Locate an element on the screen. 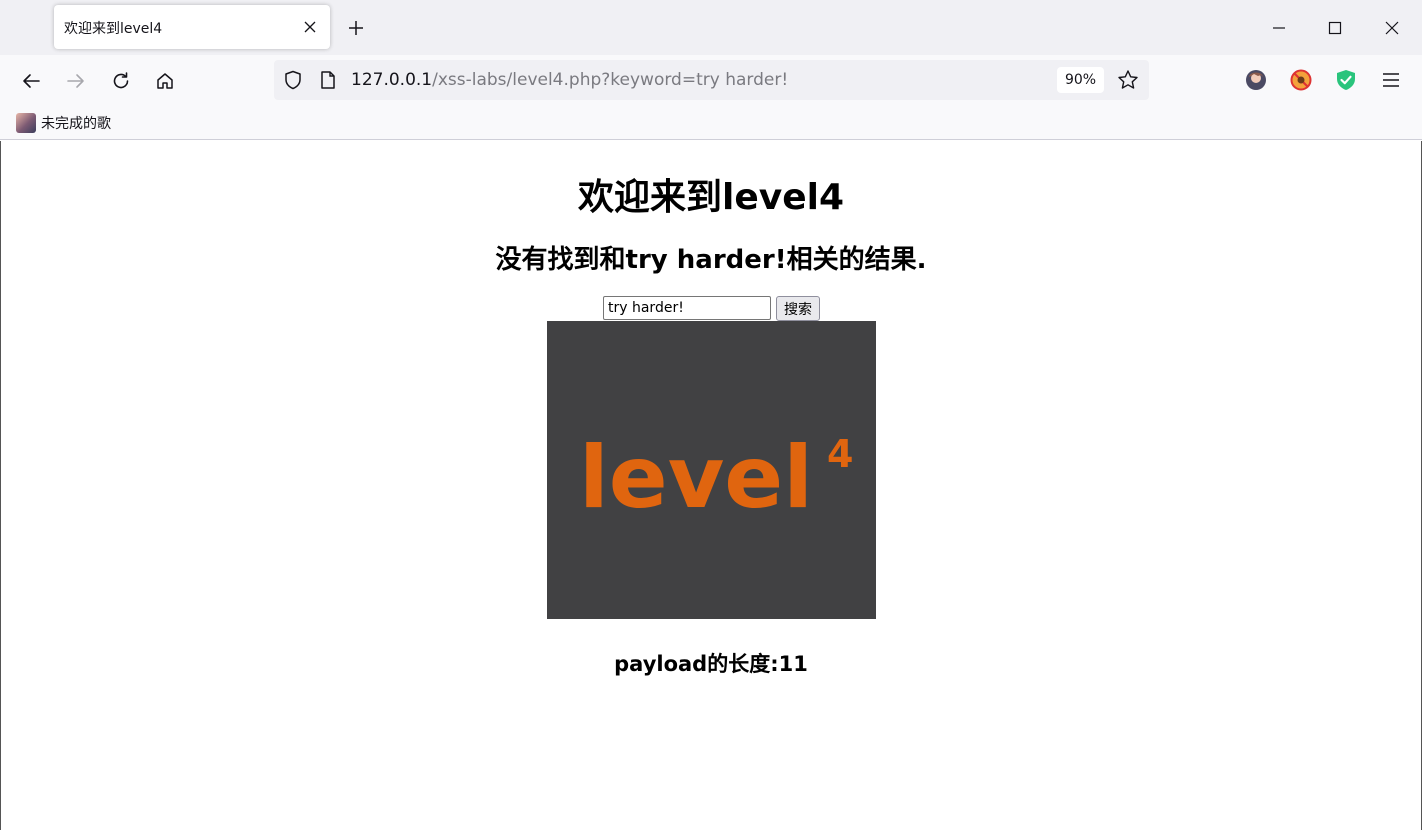 The image size is (1422, 830). bookmark-label: 未完成的歌 is located at coordinates (76, 124).